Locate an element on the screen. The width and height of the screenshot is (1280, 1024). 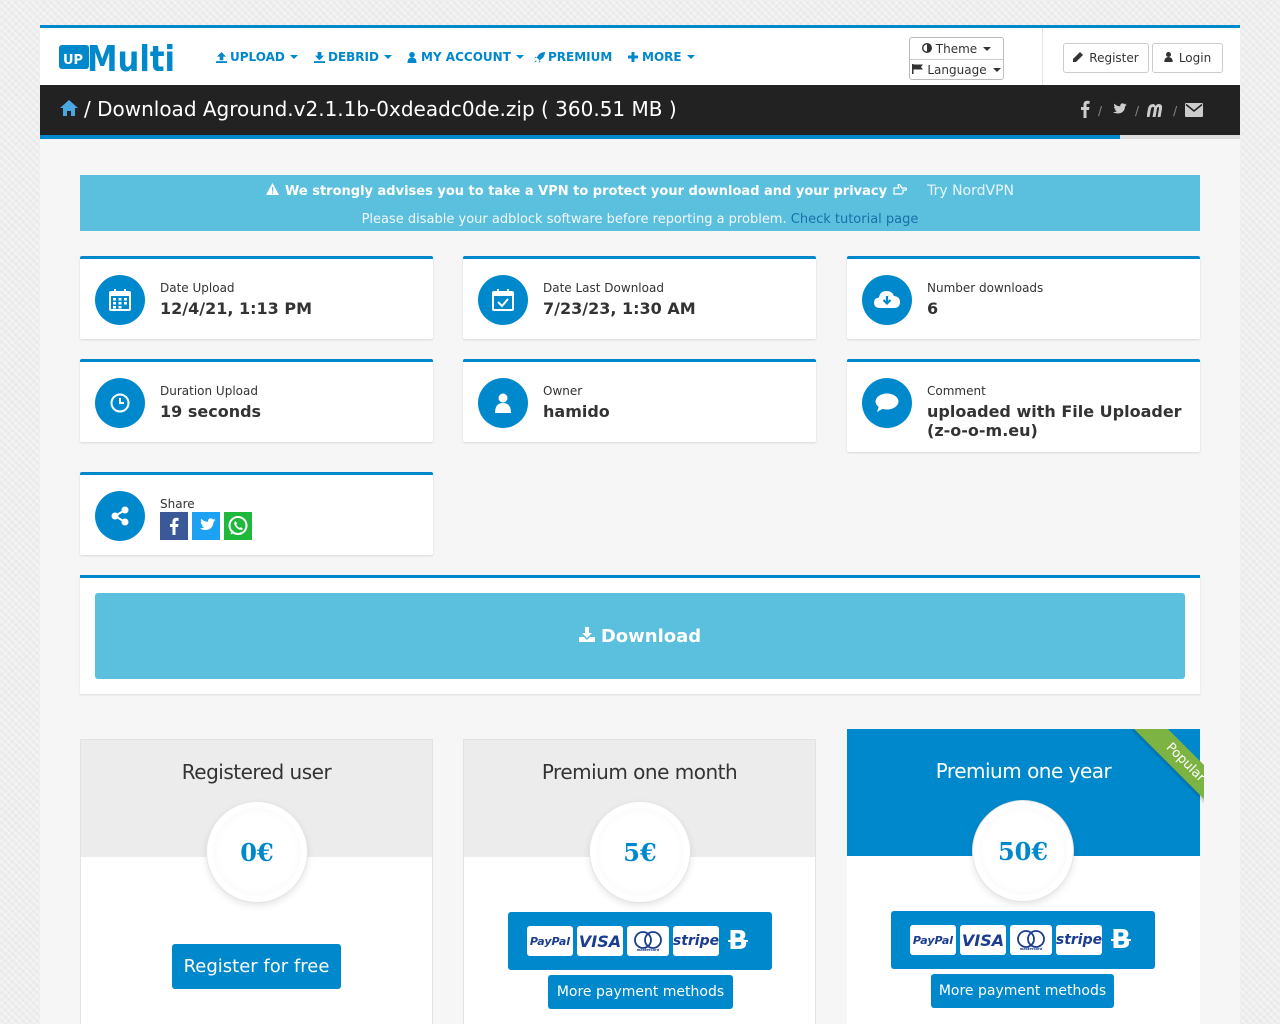
number-downloads-card: Number downloads 6 is located at coordinates (1023, 297).